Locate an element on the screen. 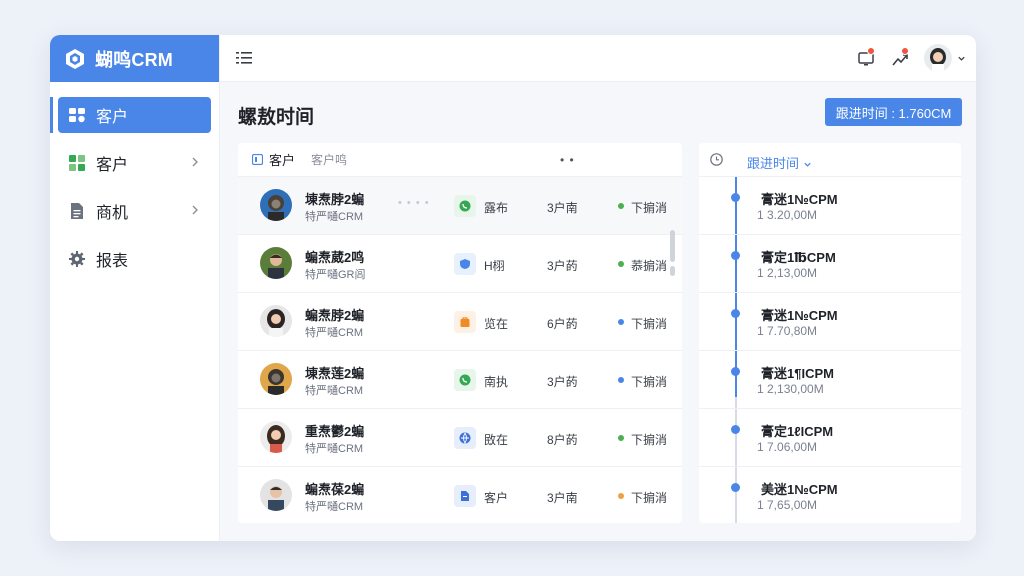  notification-badge is located at coordinates (871, 51).